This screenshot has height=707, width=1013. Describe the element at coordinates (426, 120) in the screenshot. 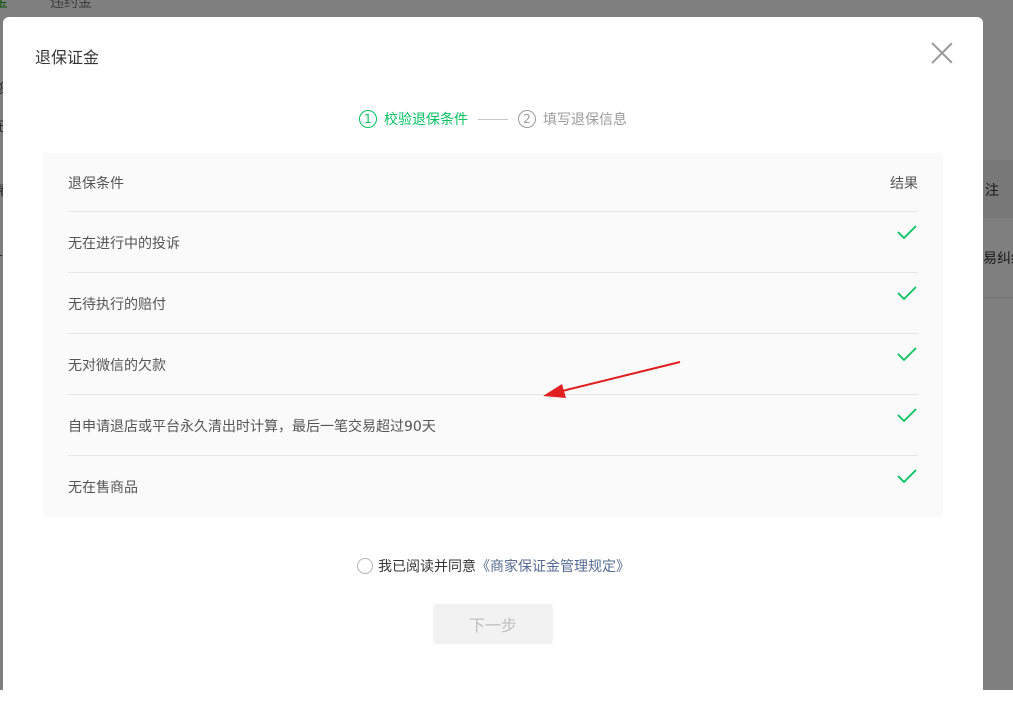

I see `step-label: 校验退保条件` at that location.